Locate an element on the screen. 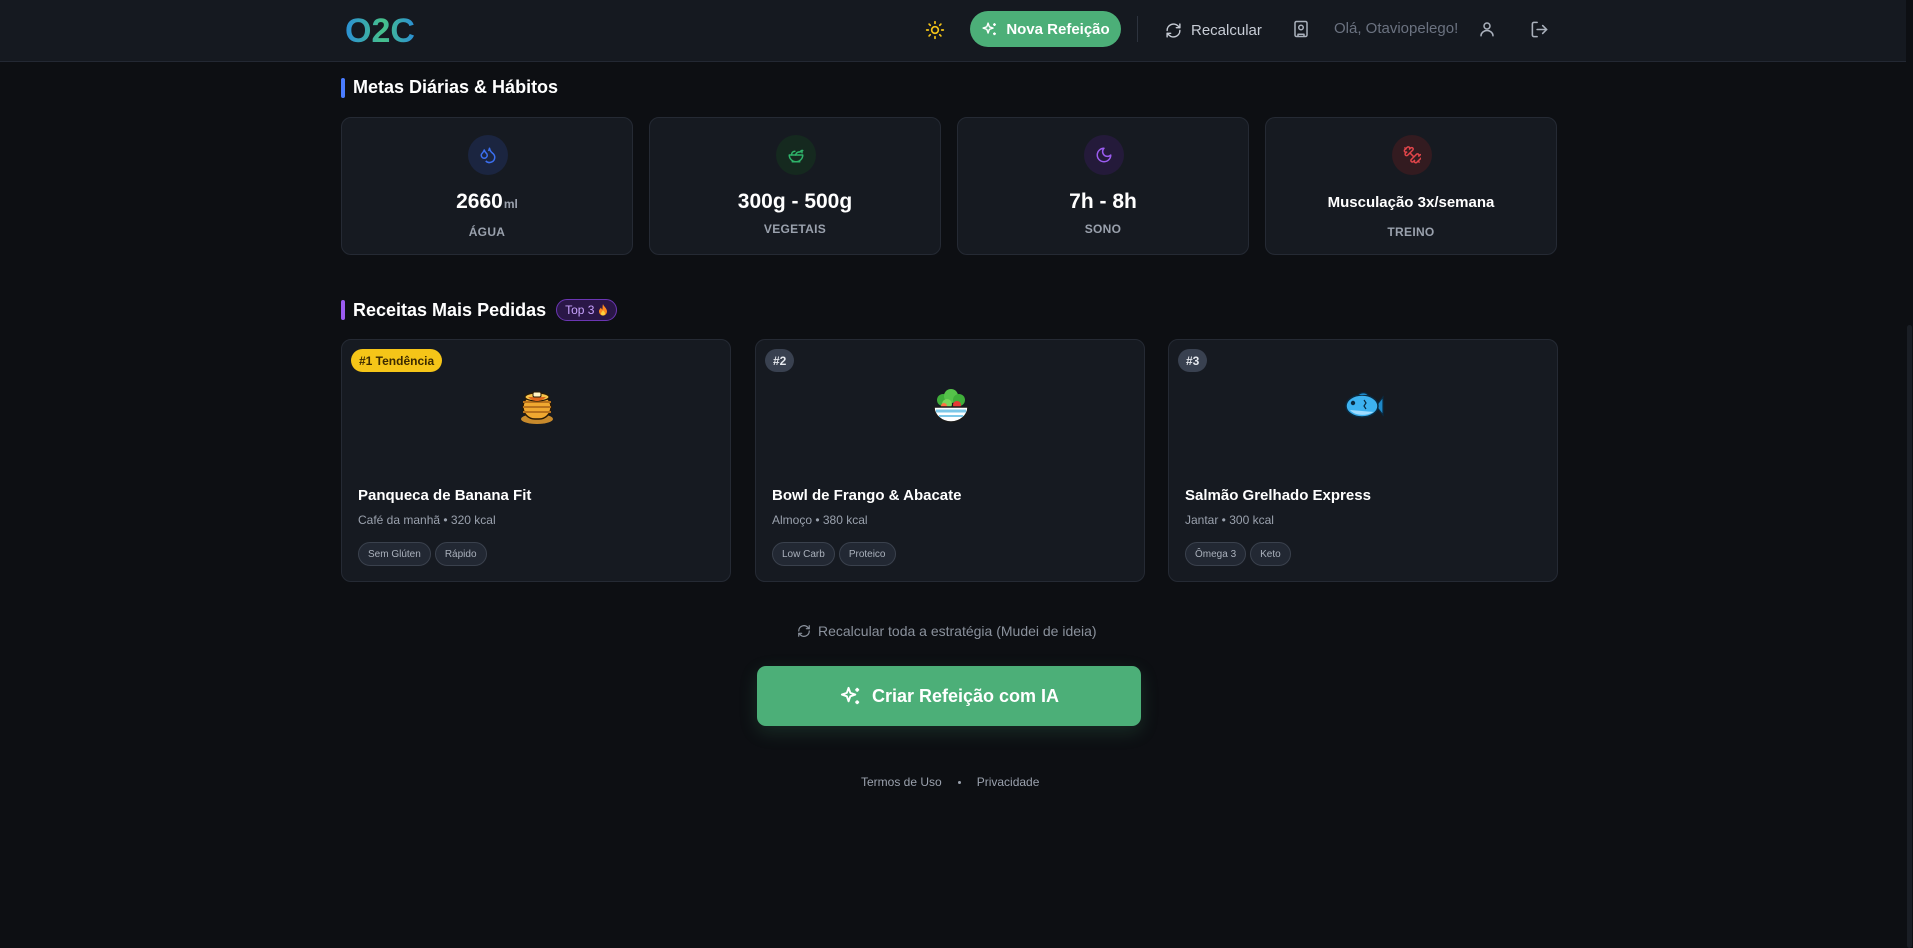 This screenshot has height=948, width=1913. goal-value: 300g - 500g is located at coordinates (795, 201).